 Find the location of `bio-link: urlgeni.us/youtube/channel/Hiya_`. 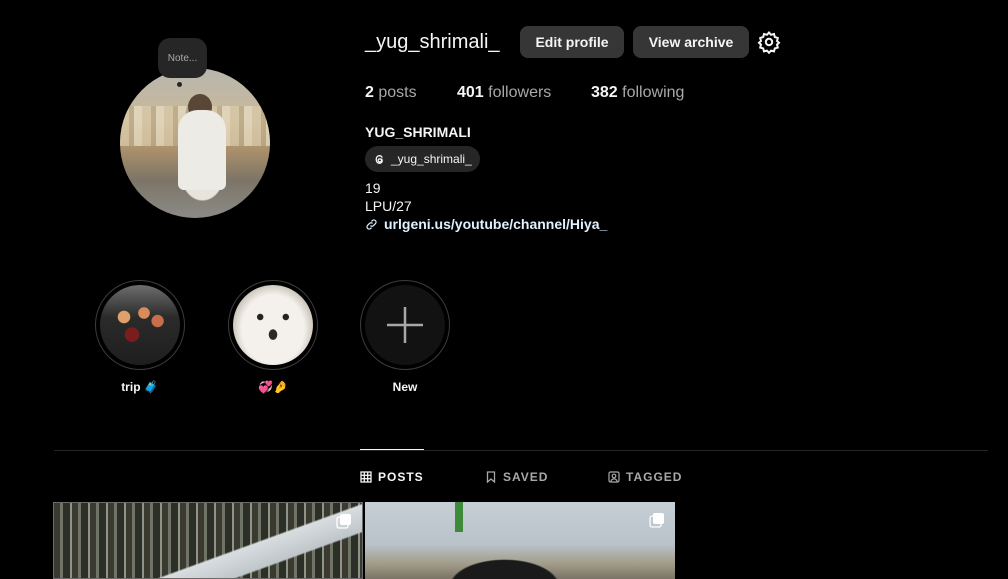

bio-link: urlgeni.us/youtube/channel/Hiya_ is located at coordinates (486, 224).